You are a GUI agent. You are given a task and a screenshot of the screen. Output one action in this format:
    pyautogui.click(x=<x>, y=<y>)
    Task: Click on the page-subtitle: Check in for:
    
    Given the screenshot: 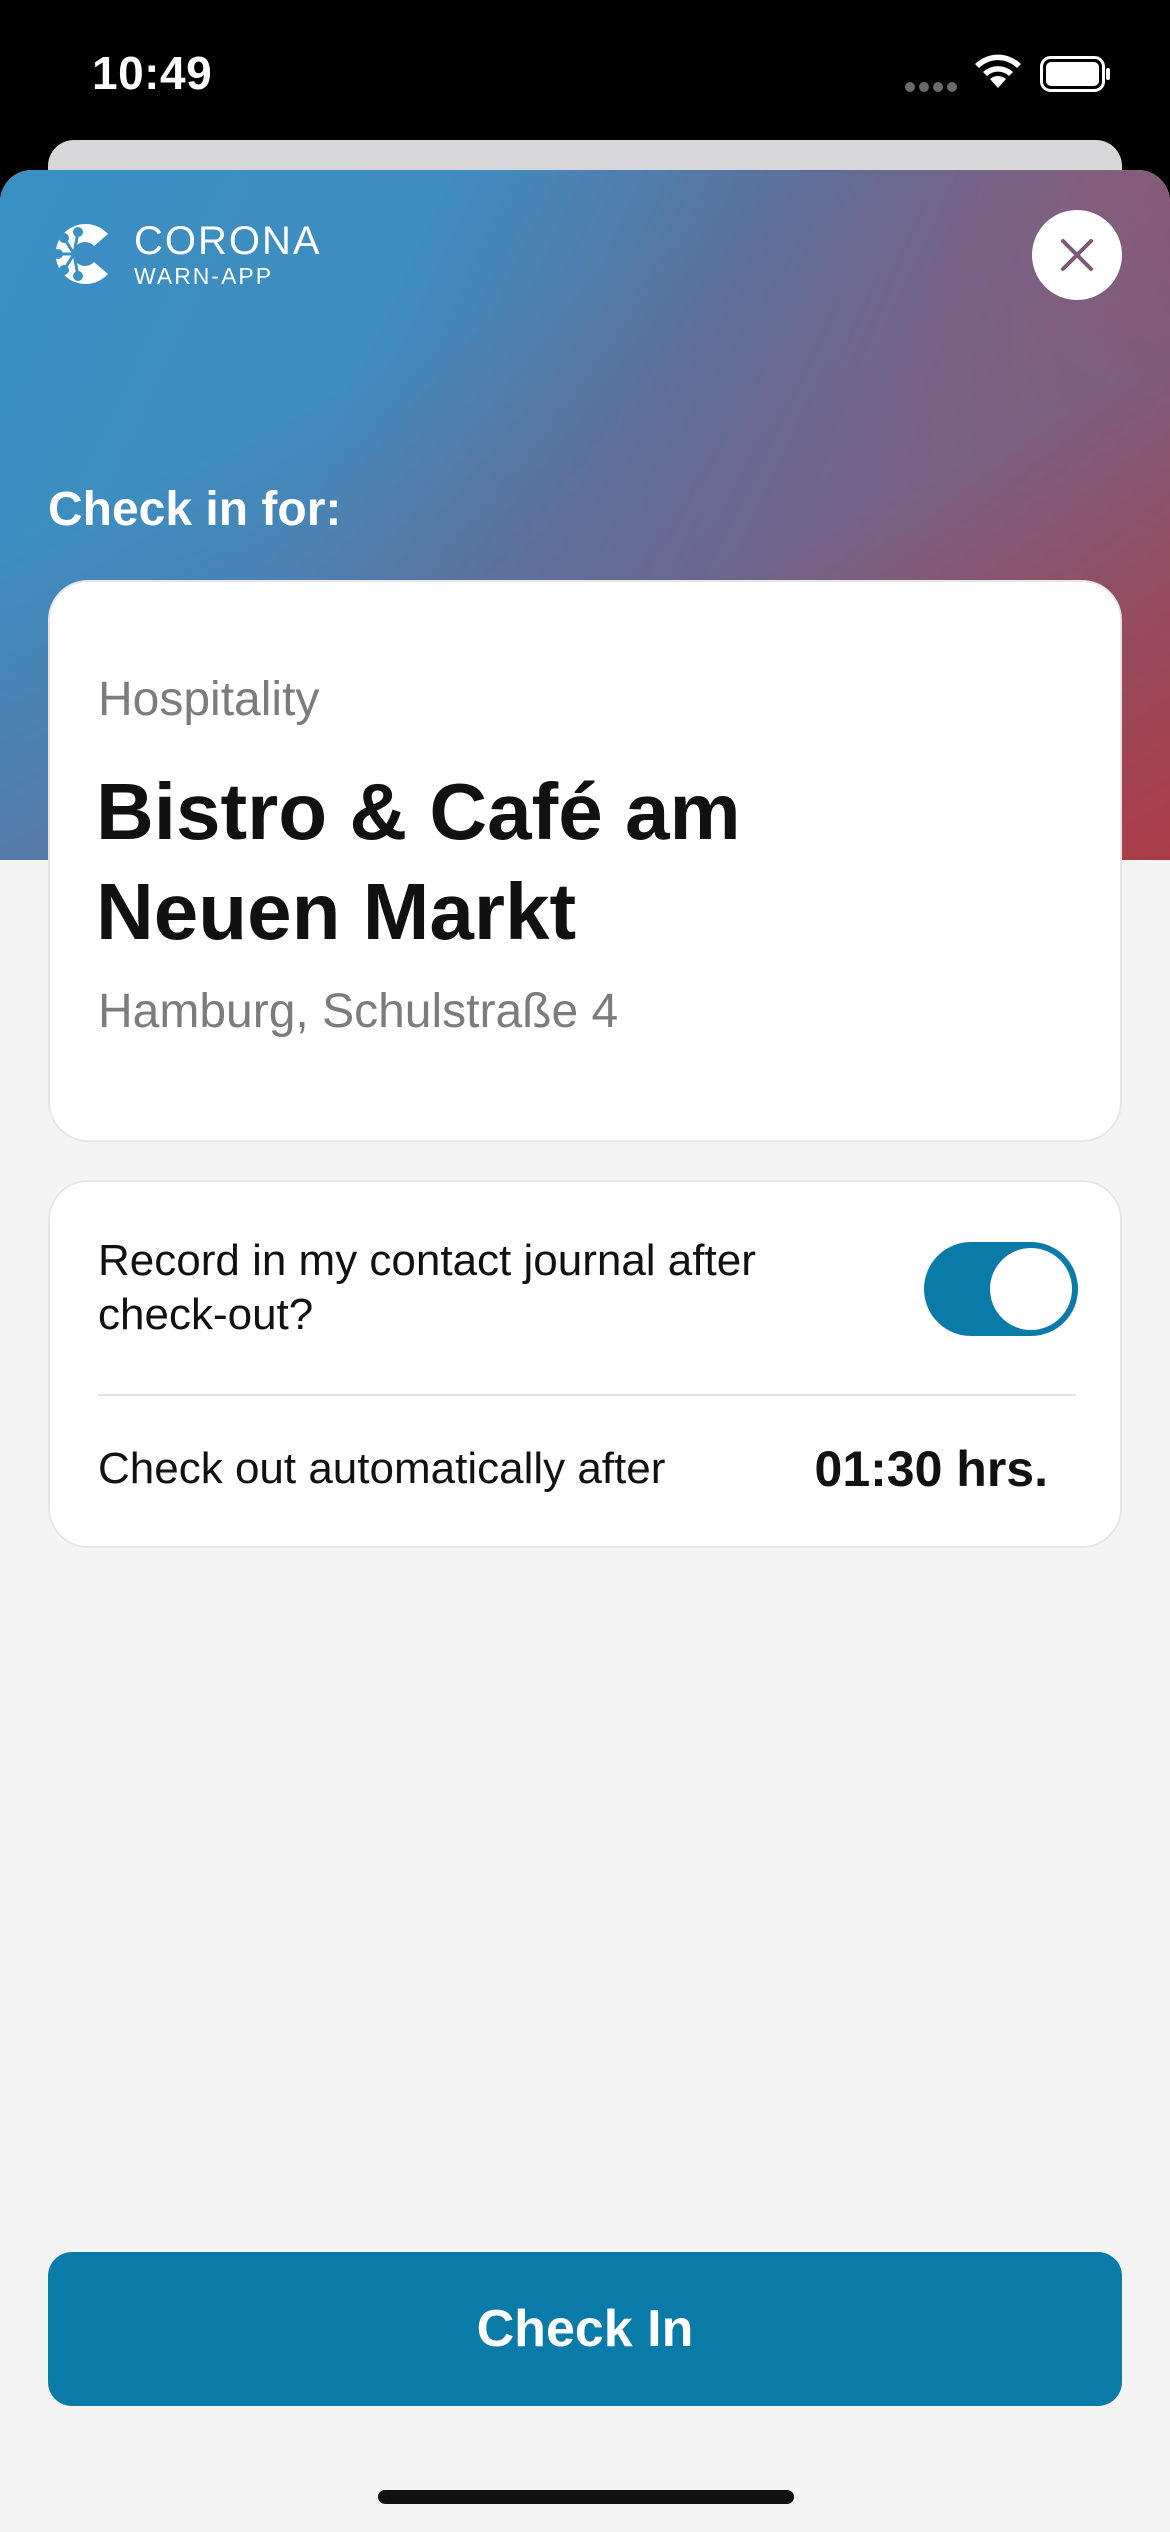 What is the action you would take?
    pyautogui.click(x=195, y=509)
    